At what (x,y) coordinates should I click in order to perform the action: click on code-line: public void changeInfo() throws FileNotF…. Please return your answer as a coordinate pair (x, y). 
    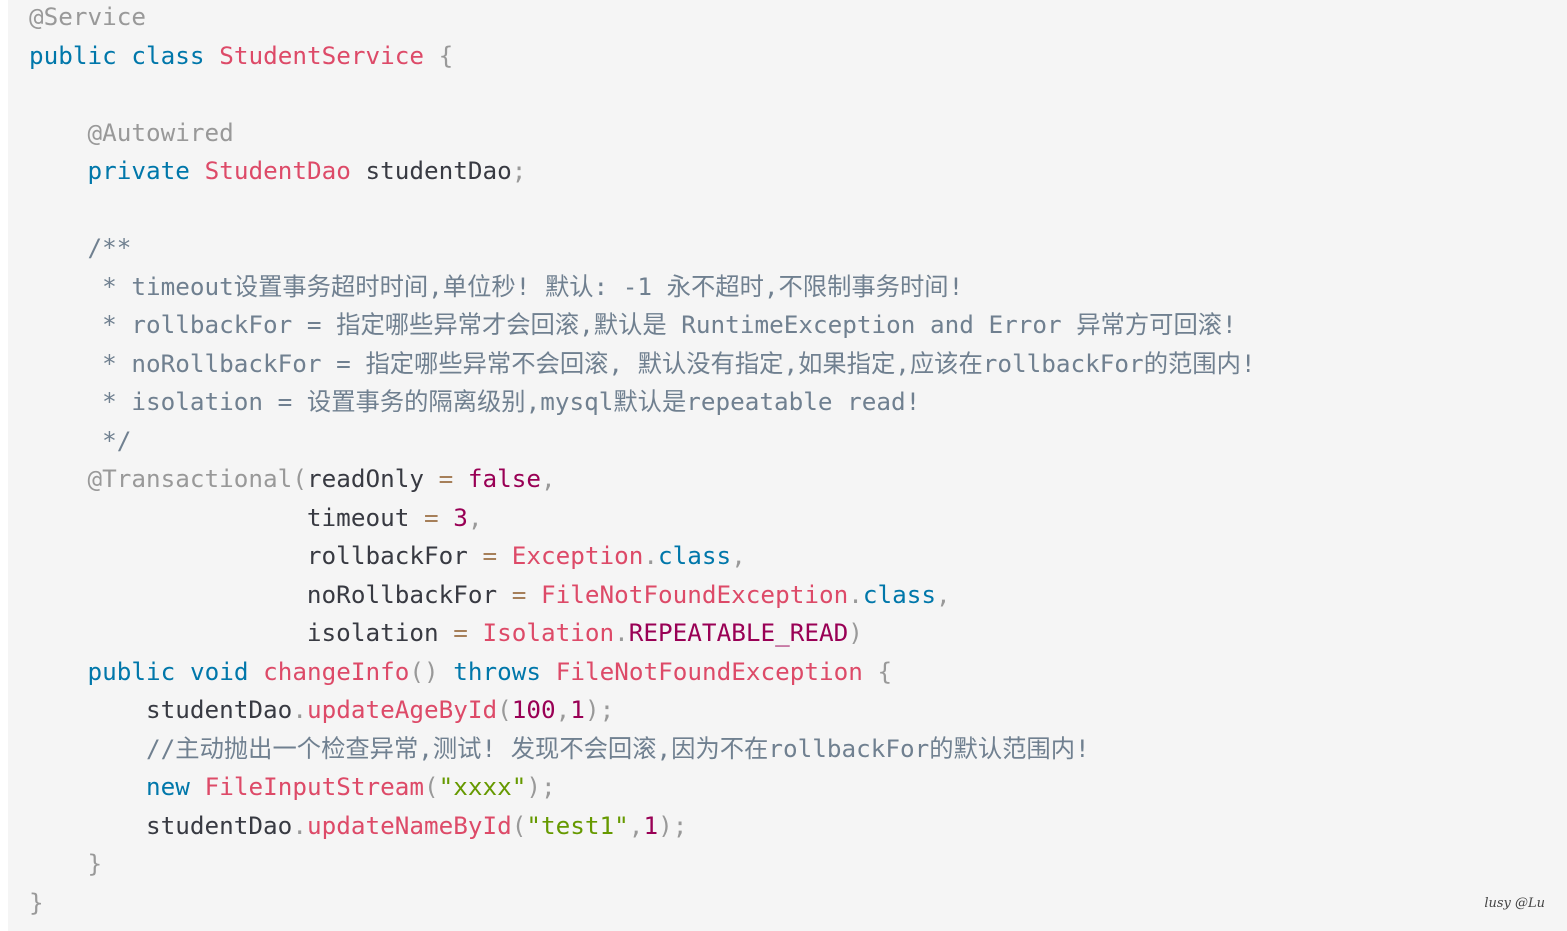
    Looking at the image, I should click on (642, 672).